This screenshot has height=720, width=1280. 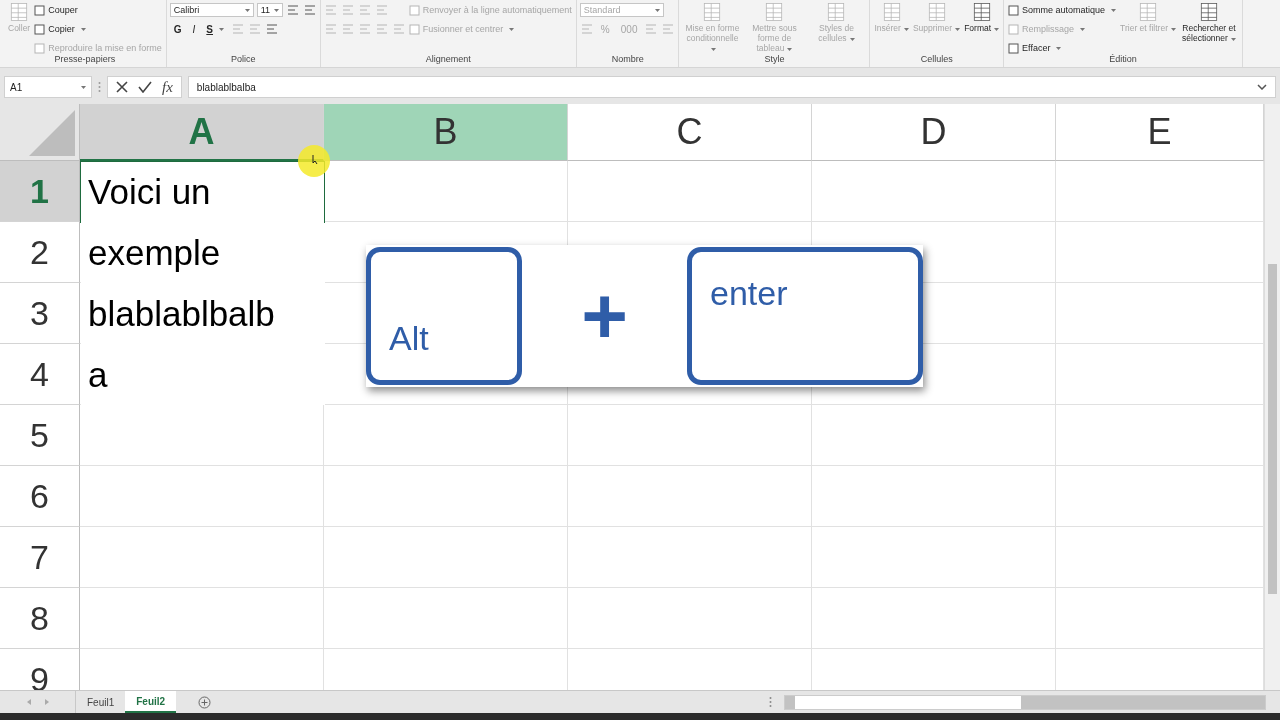 What do you see at coordinates (122, 87) in the screenshot?
I see `close-icon` at bounding box center [122, 87].